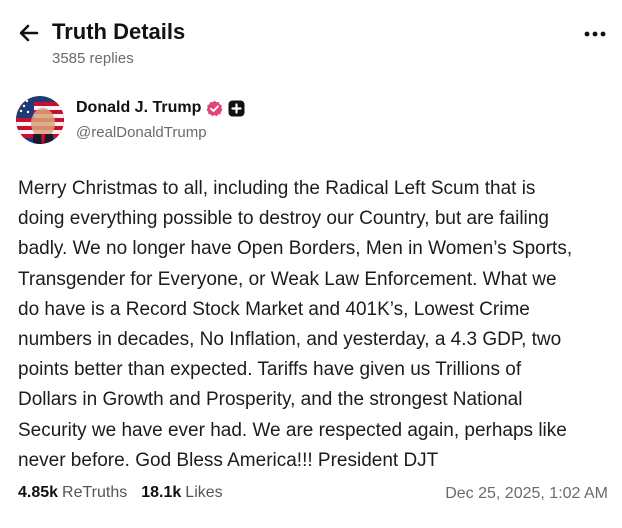 The image size is (622, 528). I want to click on plus-badge-icon, so click(236, 108).